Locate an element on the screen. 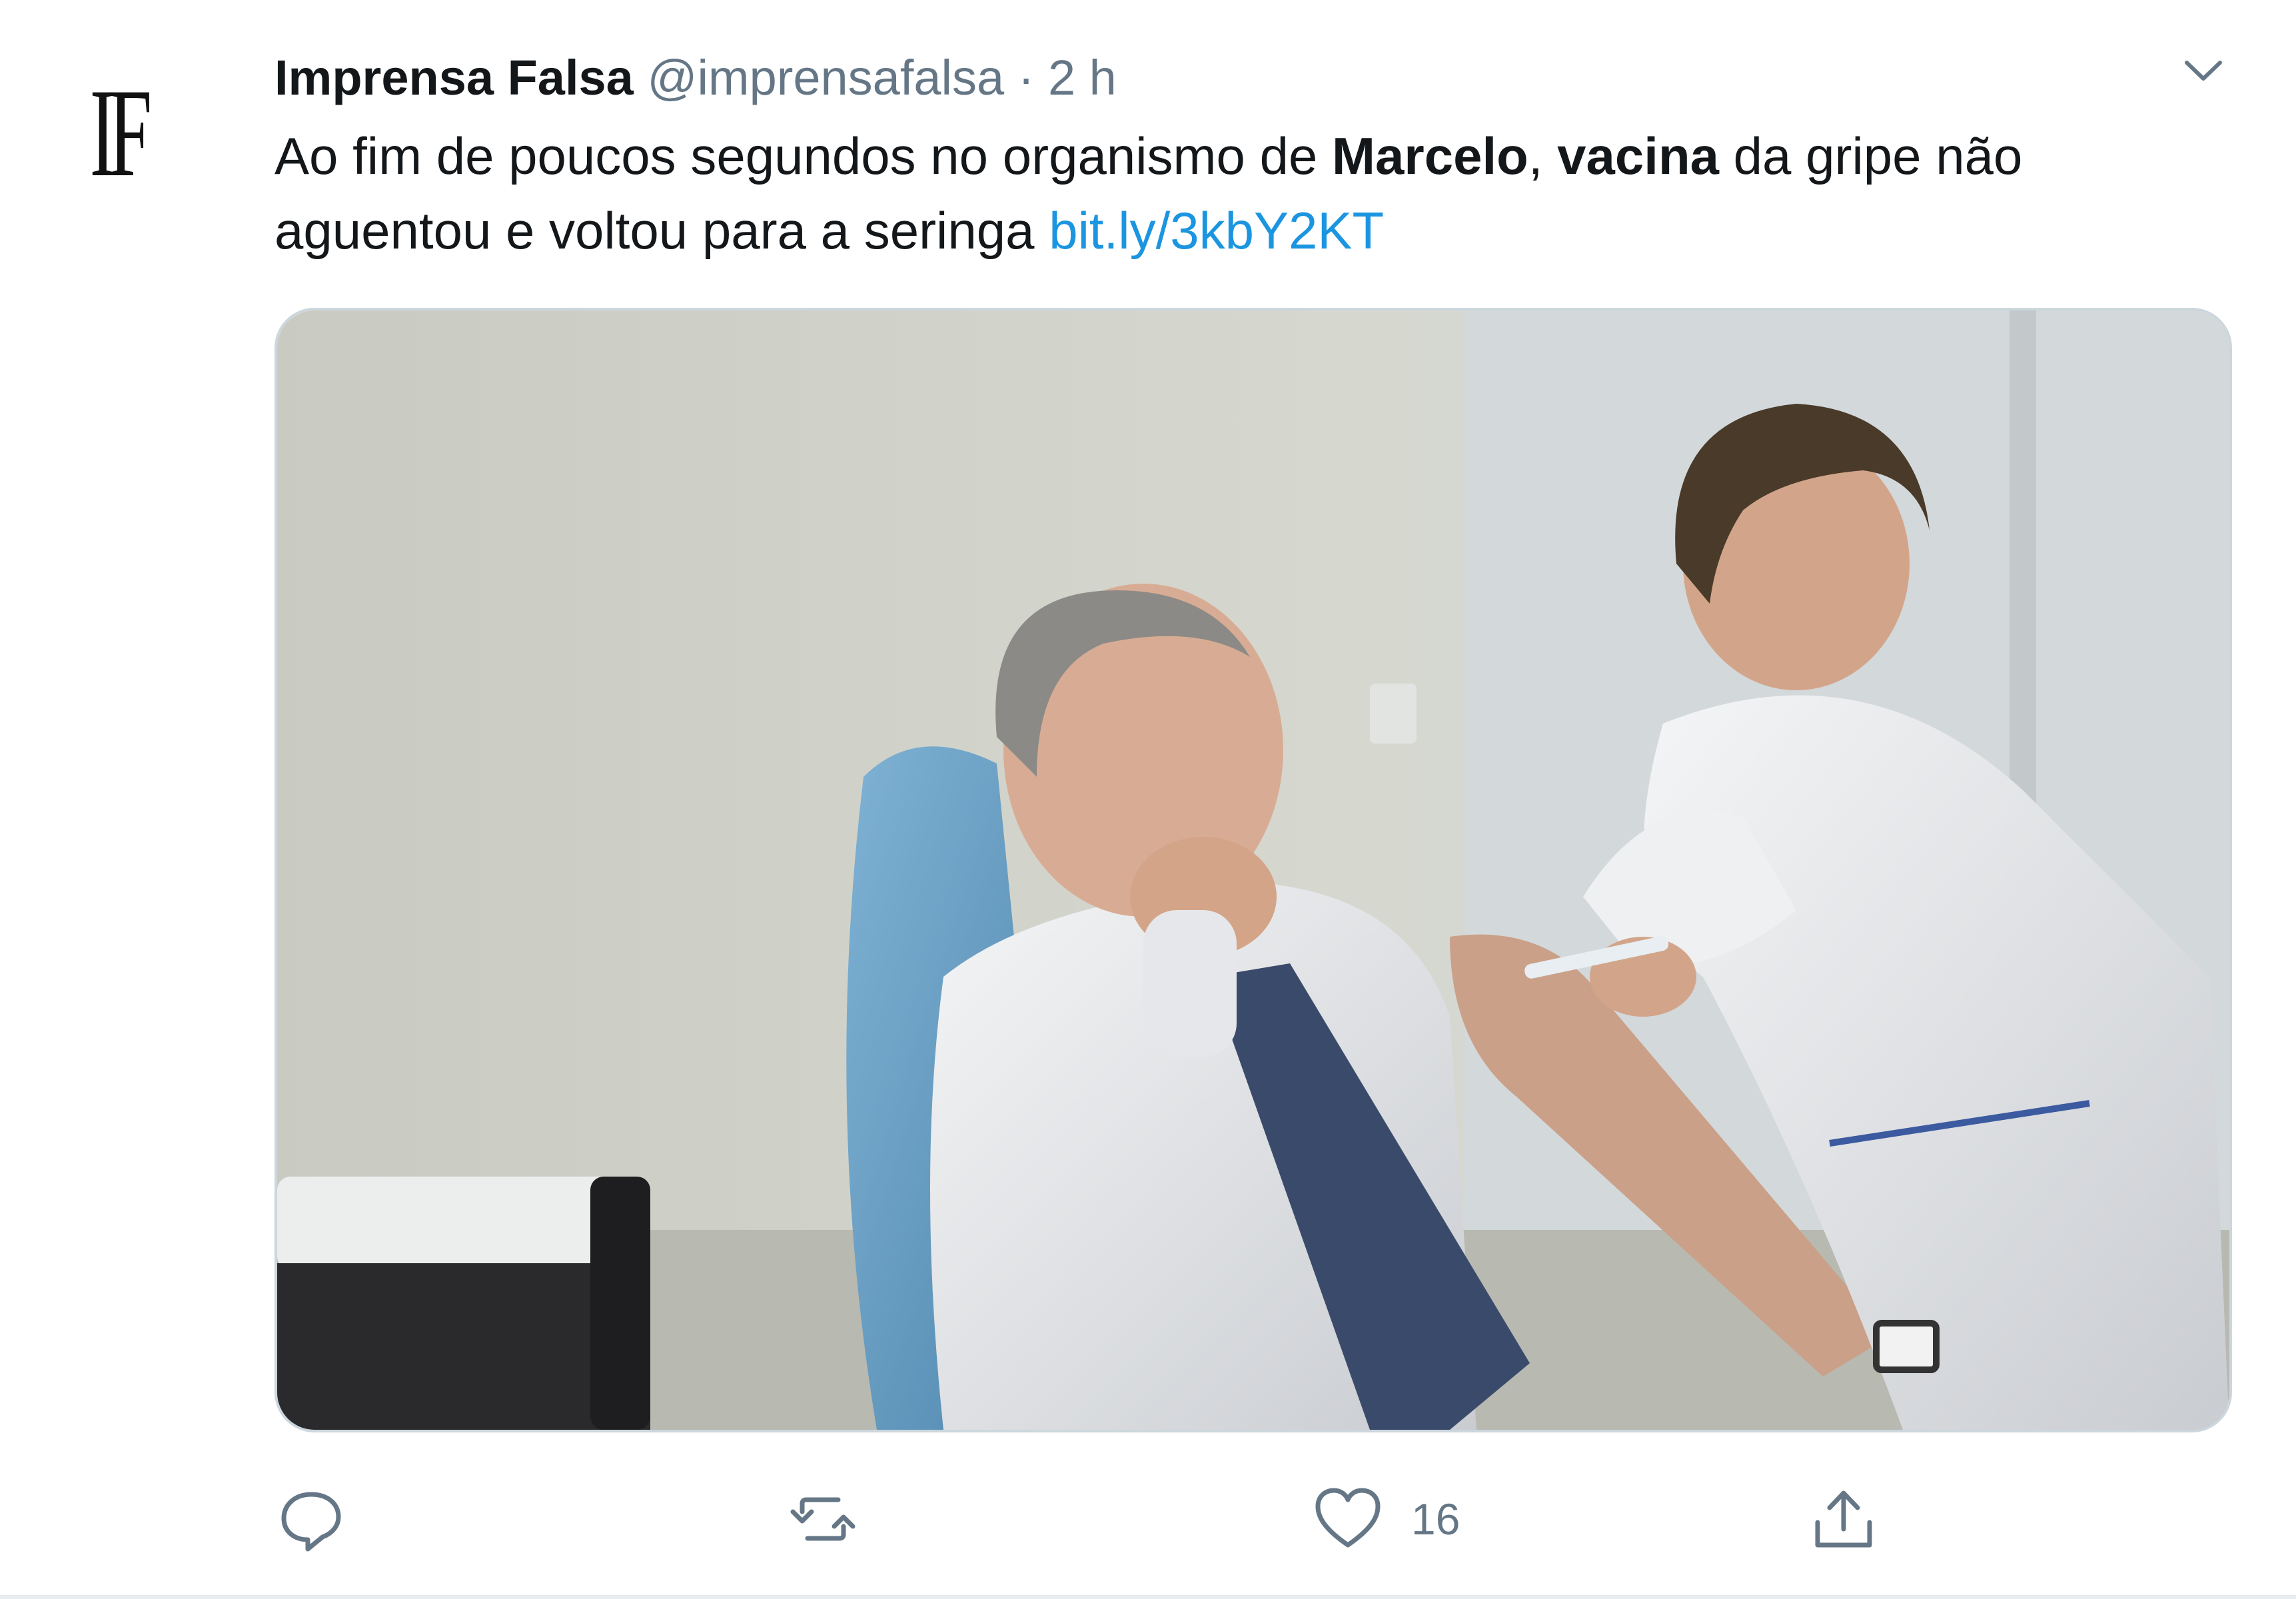 This screenshot has width=2296, height=1599. reply-button is located at coordinates (311, 1519).